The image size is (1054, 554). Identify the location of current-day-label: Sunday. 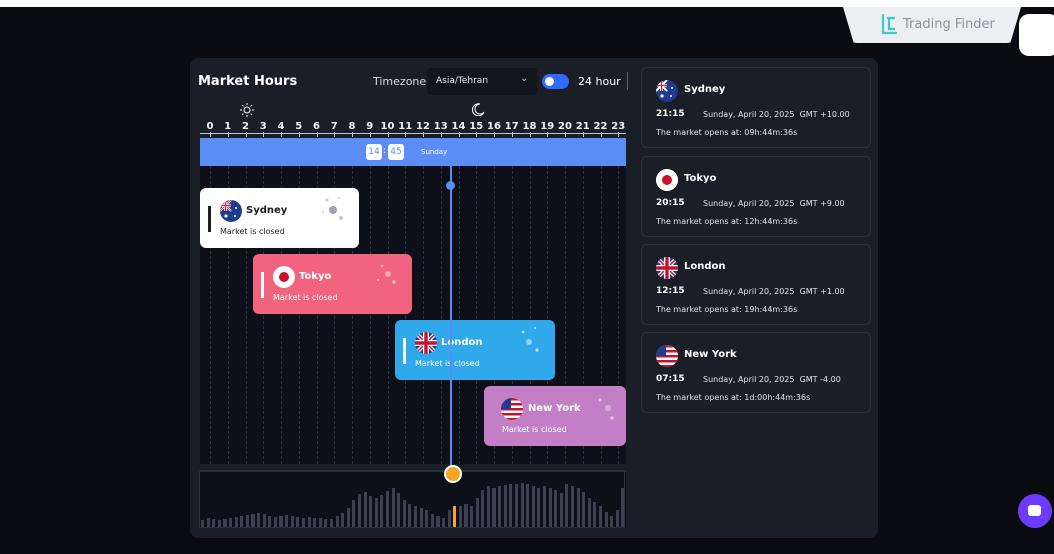
(434, 152).